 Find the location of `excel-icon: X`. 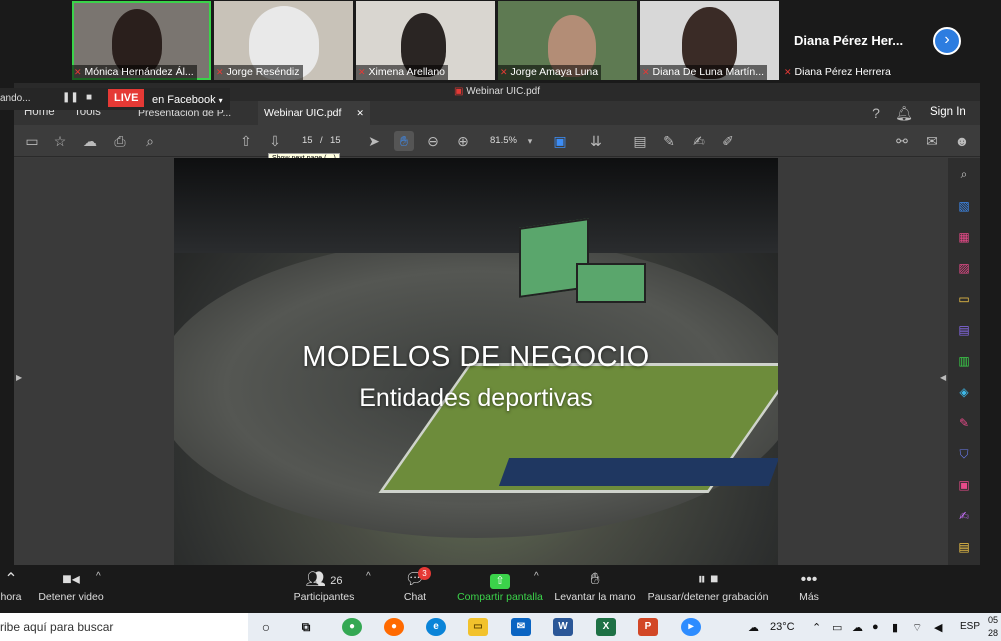

excel-icon: X is located at coordinates (606, 627).